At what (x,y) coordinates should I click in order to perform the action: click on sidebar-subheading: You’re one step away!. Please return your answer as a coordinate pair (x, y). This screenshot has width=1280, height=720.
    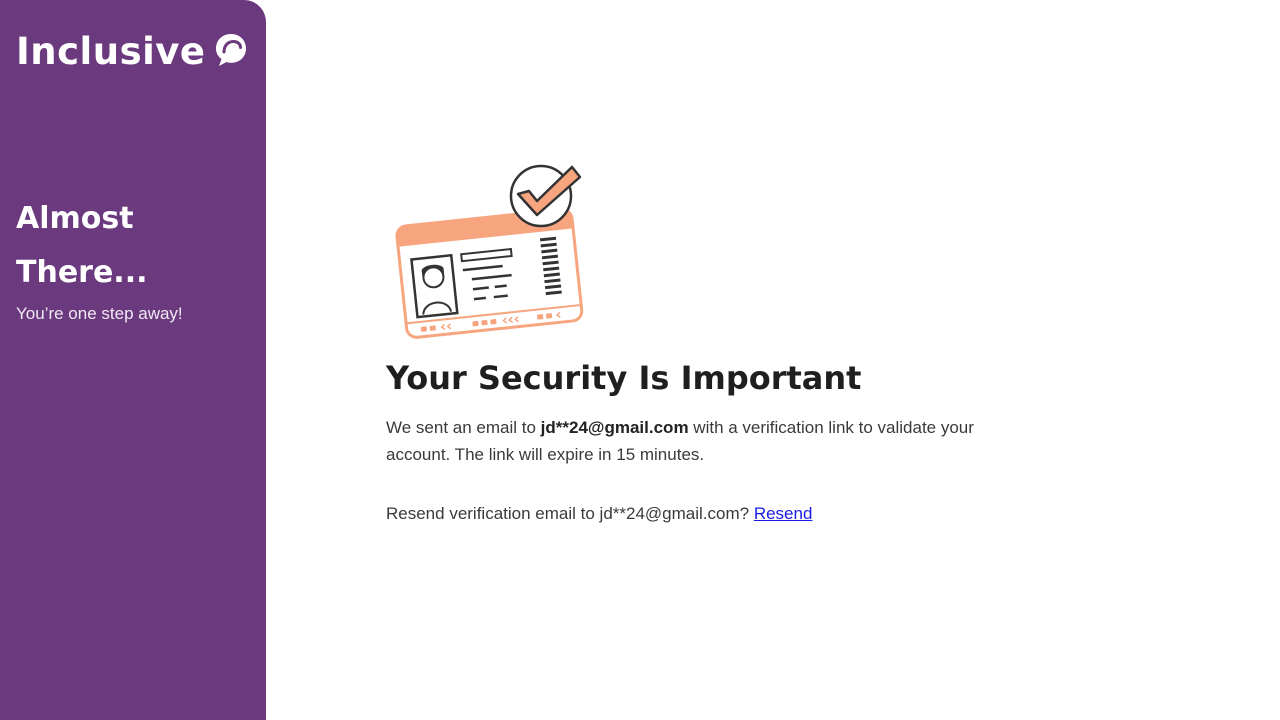
    Looking at the image, I should click on (99, 313).